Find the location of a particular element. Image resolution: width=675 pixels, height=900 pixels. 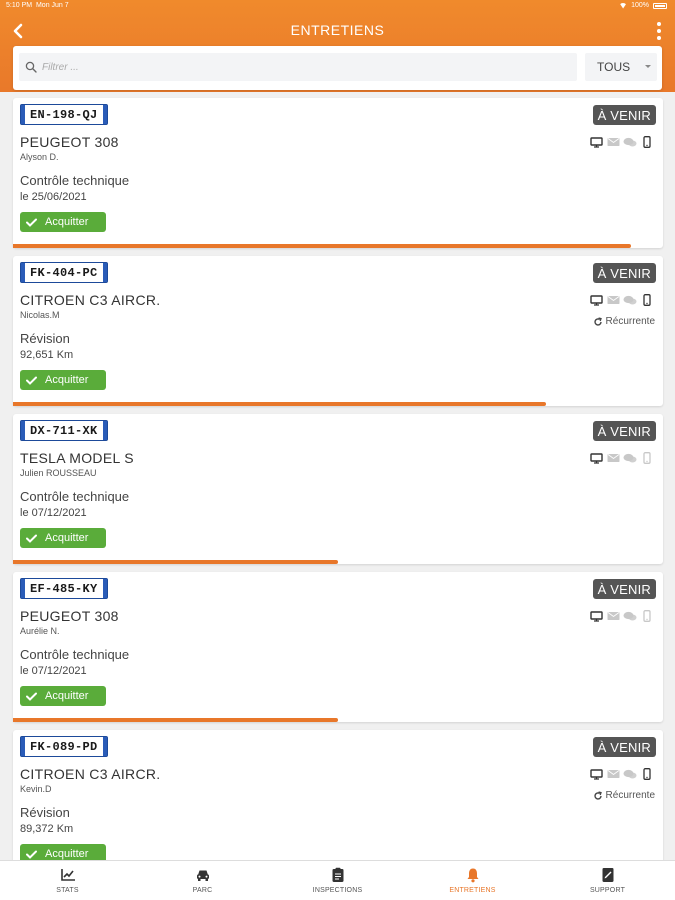

status-bar: 5:10 PM Mon Jun 7 100% is located at coordinates (337, 7).